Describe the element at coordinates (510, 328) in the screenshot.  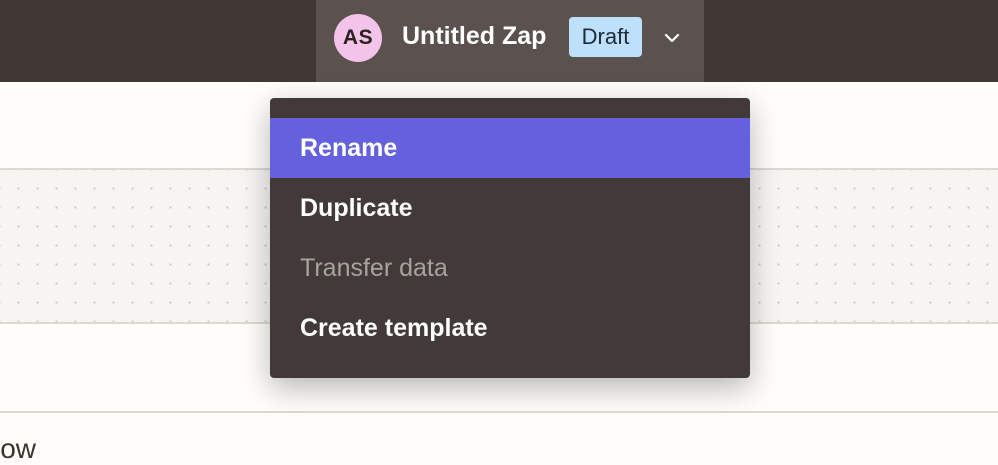
I see `menu-item-create-template: Create template` at that location.